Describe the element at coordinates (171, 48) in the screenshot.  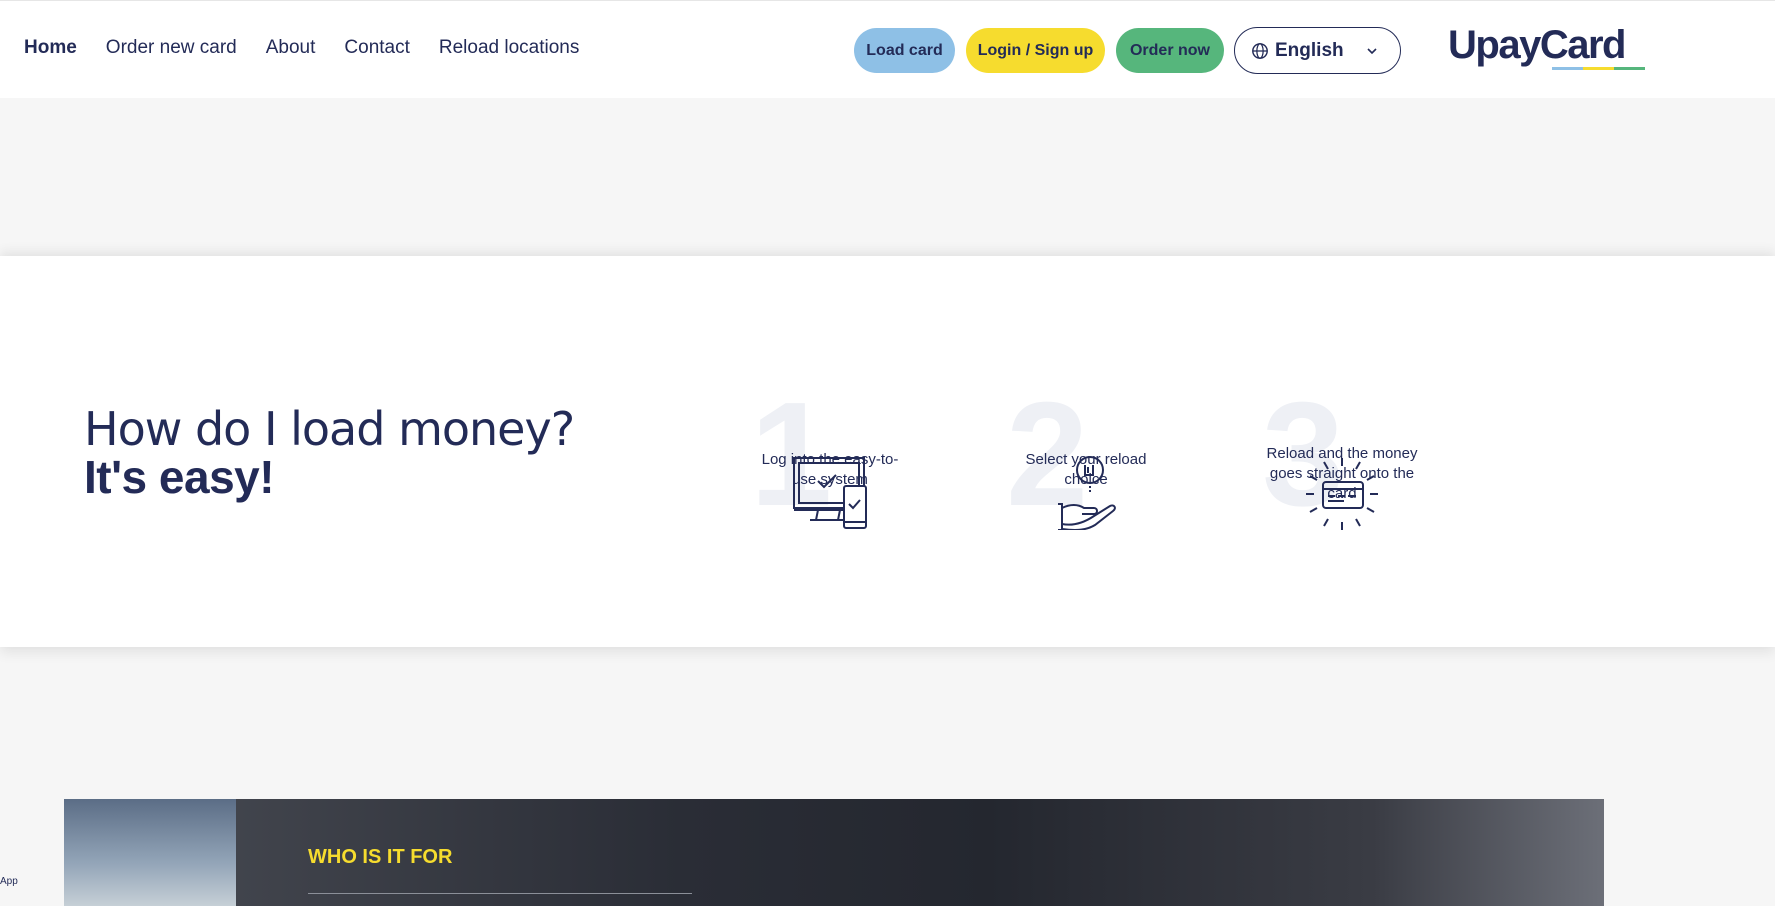
I see `nav-order-new-card: Order new card` at that location.